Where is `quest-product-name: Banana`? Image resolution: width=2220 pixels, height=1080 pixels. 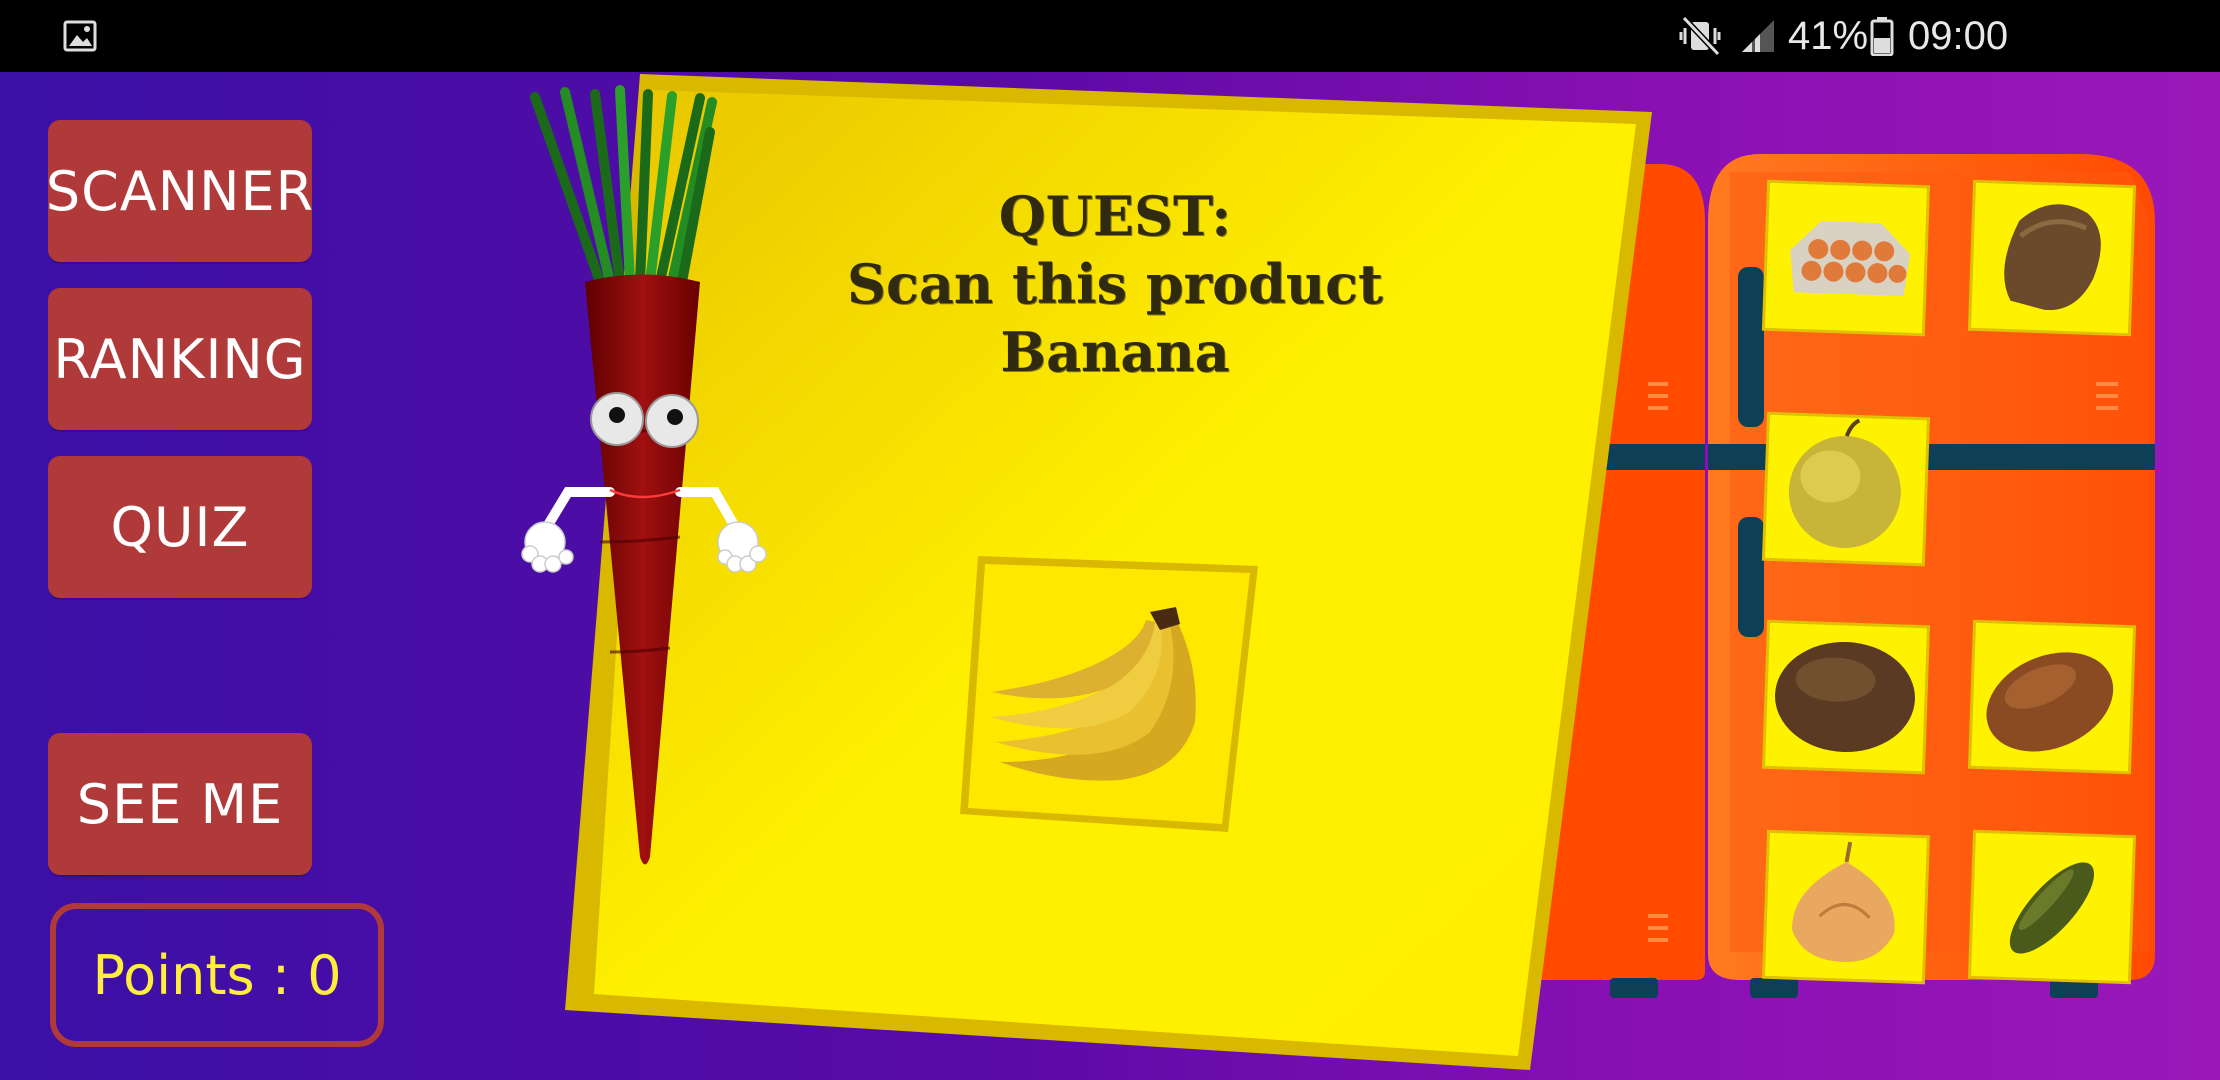
quest-product-name: Banana is located at coordinates (1115, 352).